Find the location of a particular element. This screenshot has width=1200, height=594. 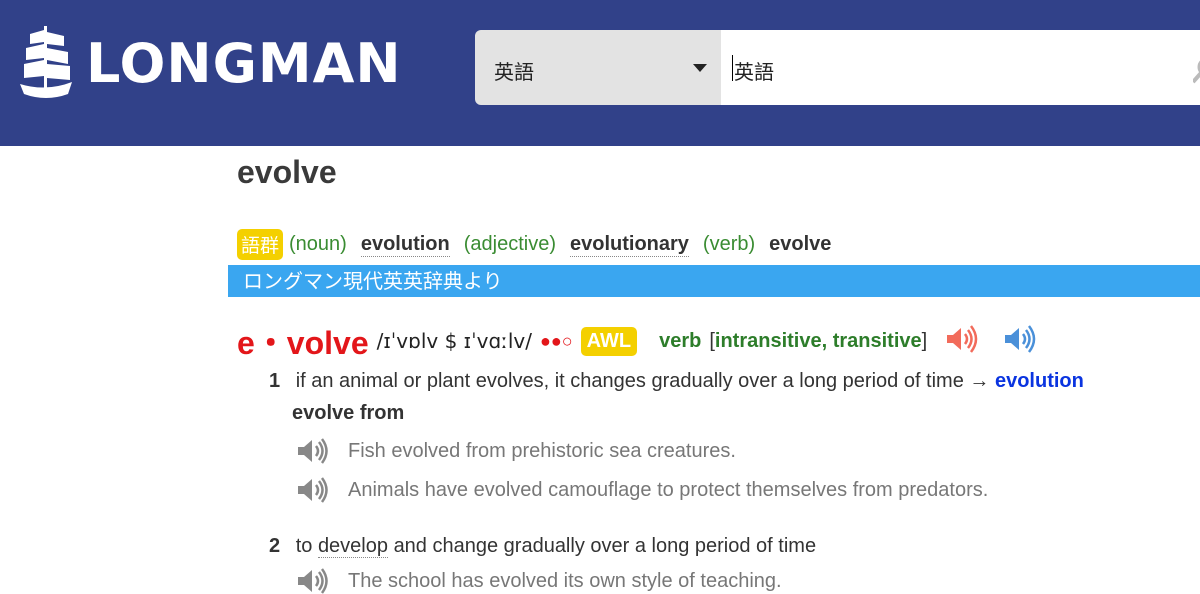

frequency-dots: ●●○ is located at coordinates (556, 340).